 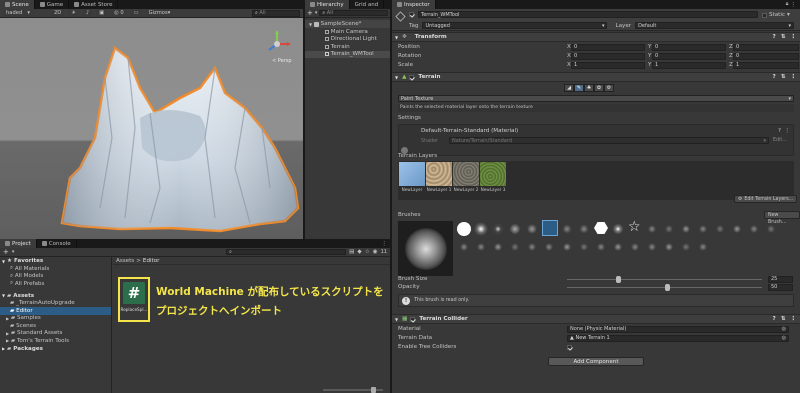 What do you see at coordinates (609, 140) in the screenshot?
I see `shader-dropdown: Nature/Terrain/Standard ▾` at bounding box center [609, 140].